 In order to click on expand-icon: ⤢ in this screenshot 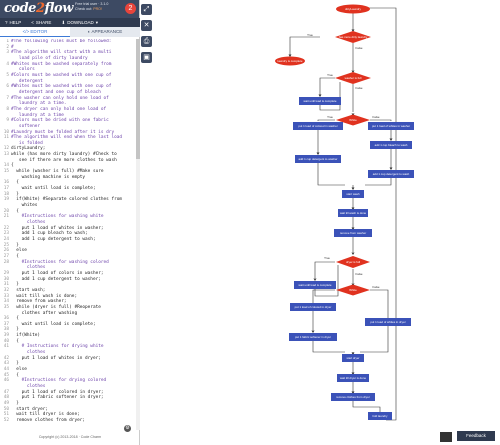, I will do `click(146, 9)`.